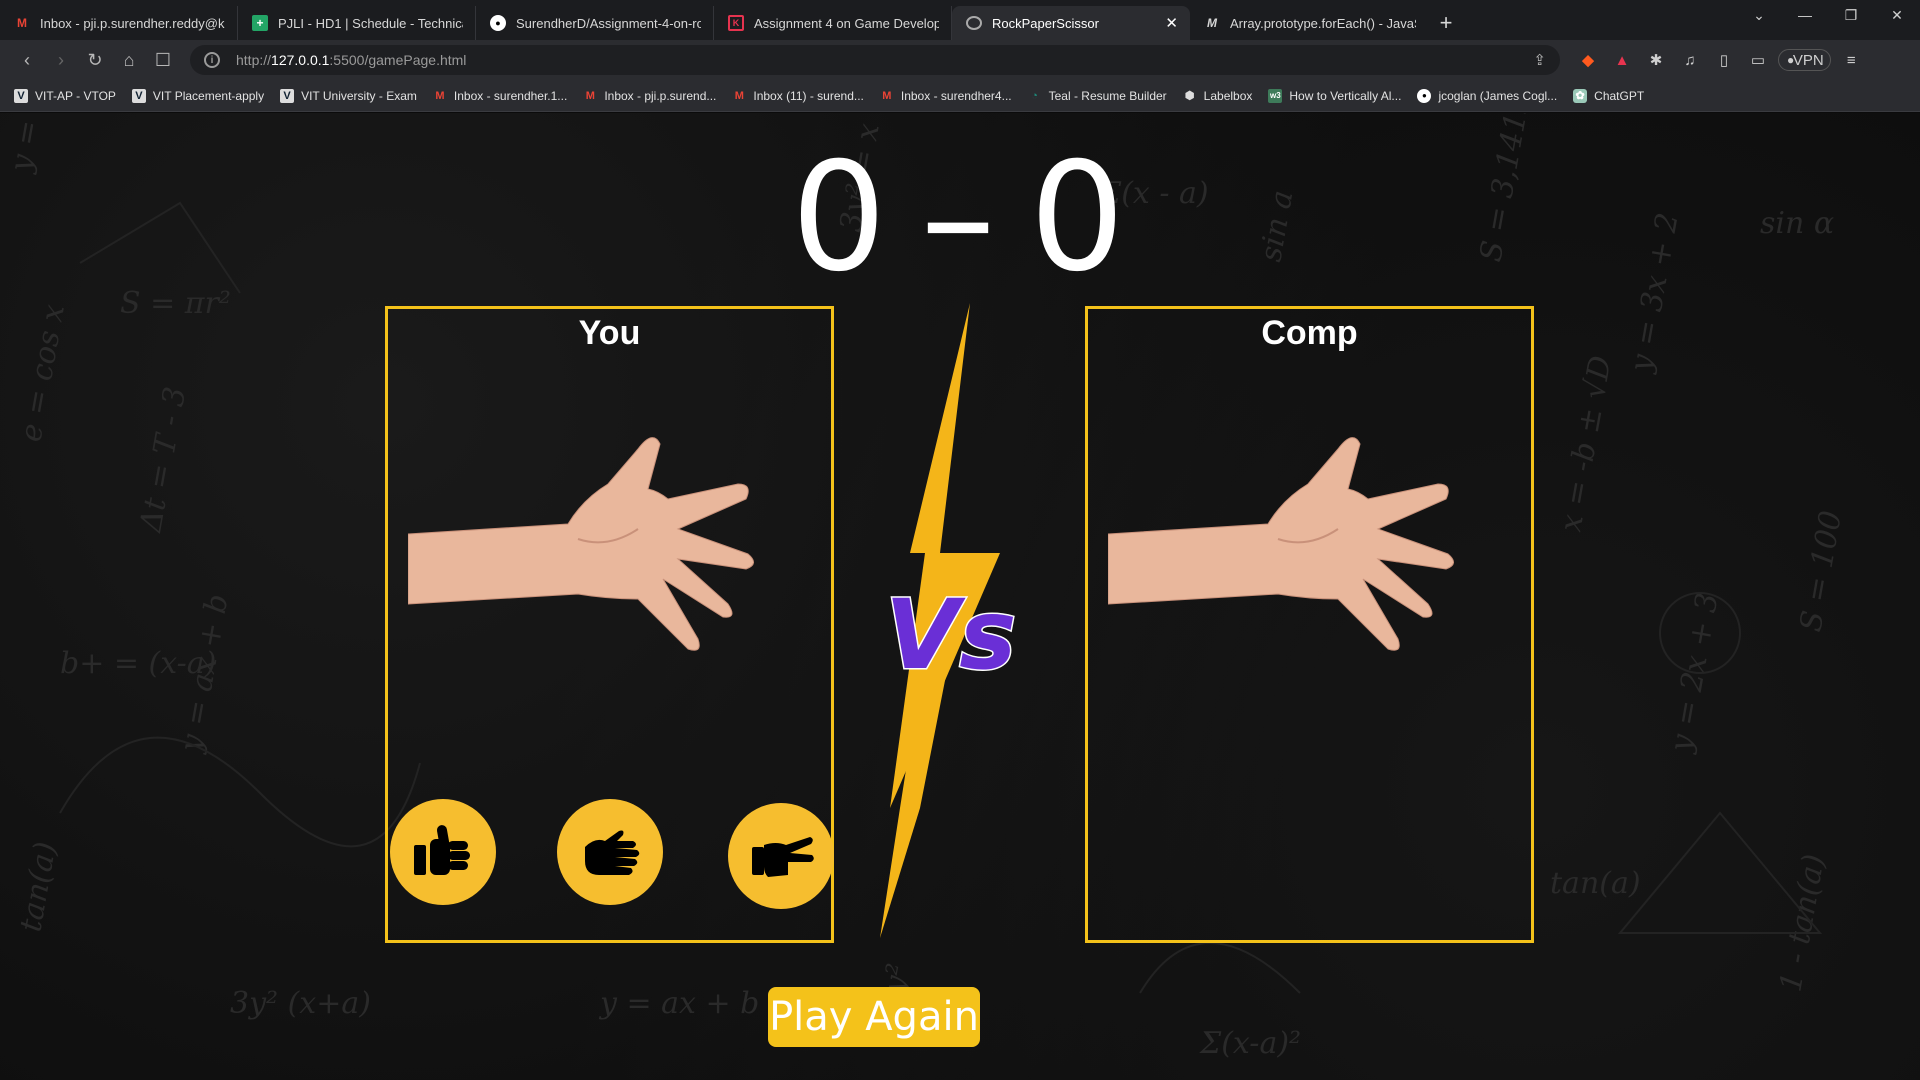  I want to click on wallet-icon: ▭, so click(1758, 60).